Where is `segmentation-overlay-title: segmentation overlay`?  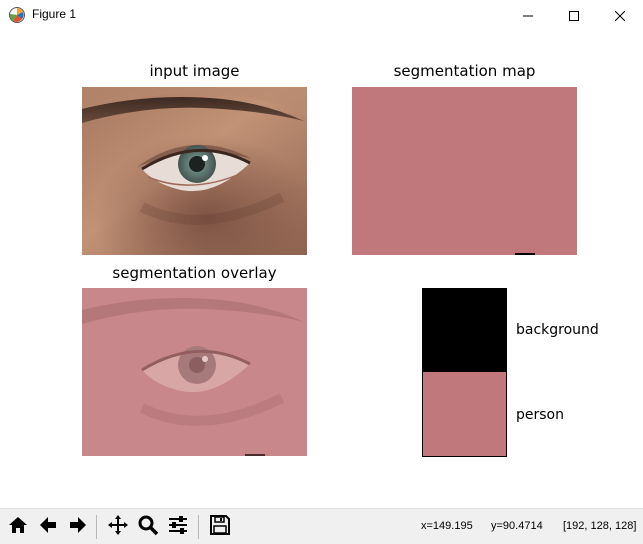
segmentation-overlay-title: segmentation overlay is located at coordinates (194, 273).